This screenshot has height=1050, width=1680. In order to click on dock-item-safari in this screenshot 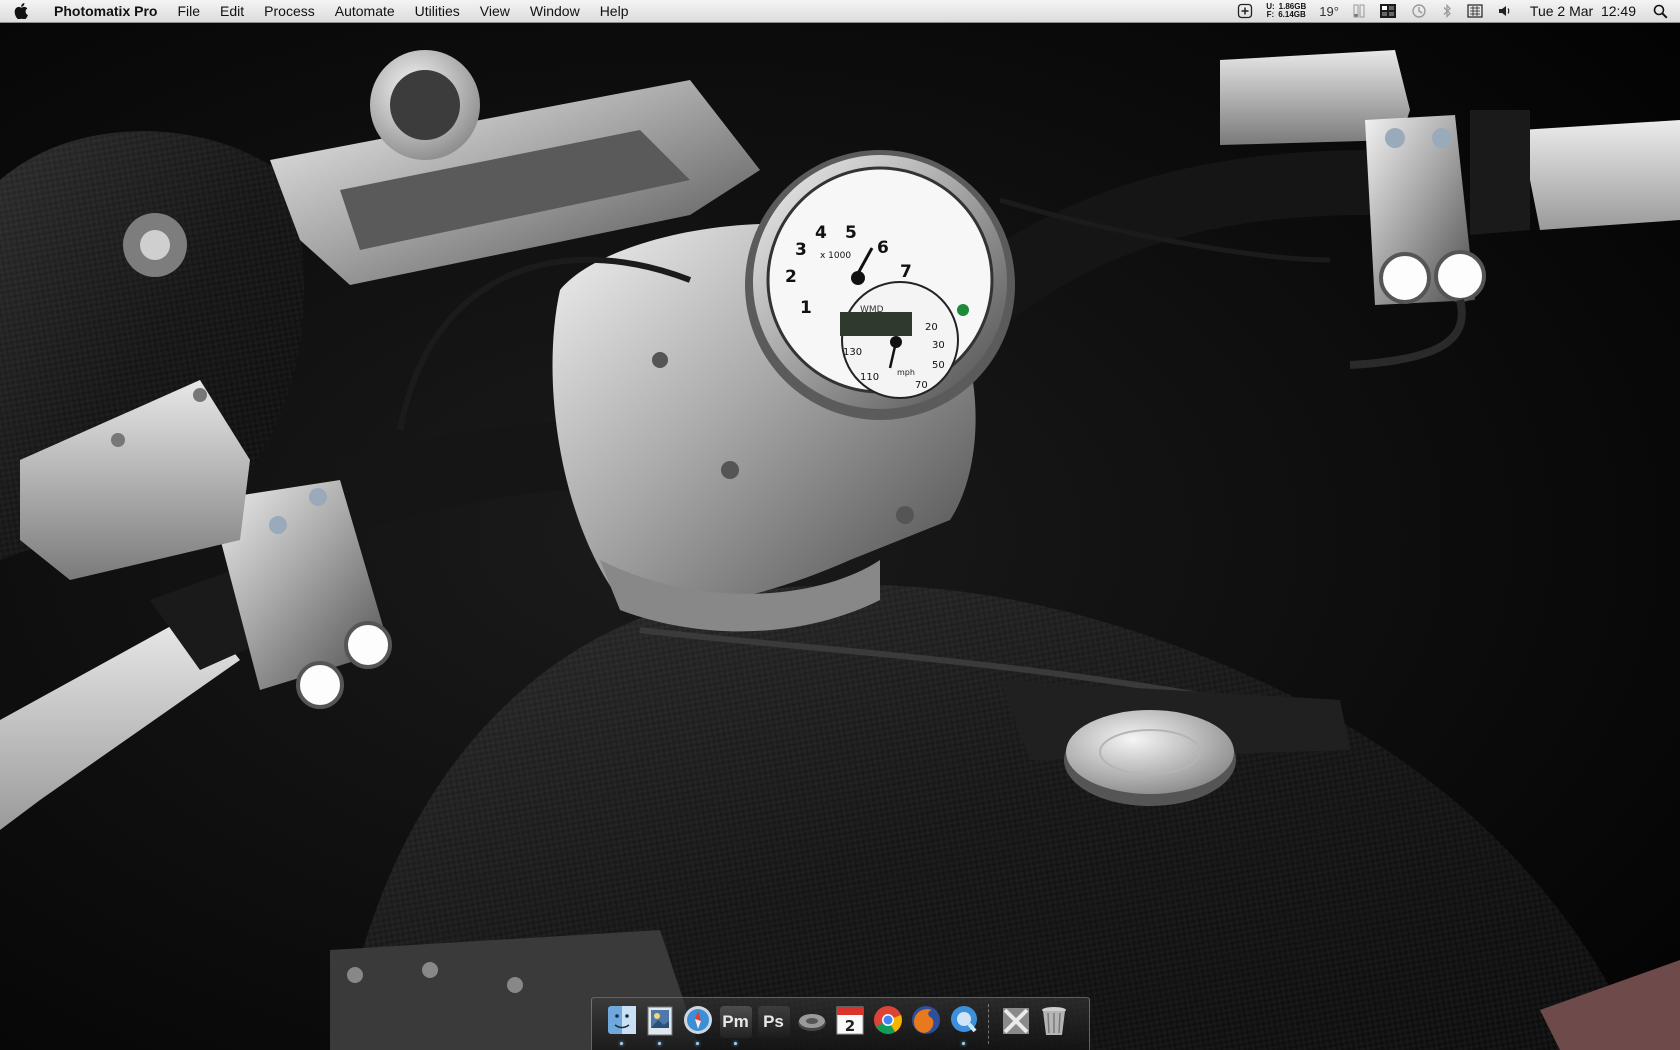, I will do `click(697, 1024)`.